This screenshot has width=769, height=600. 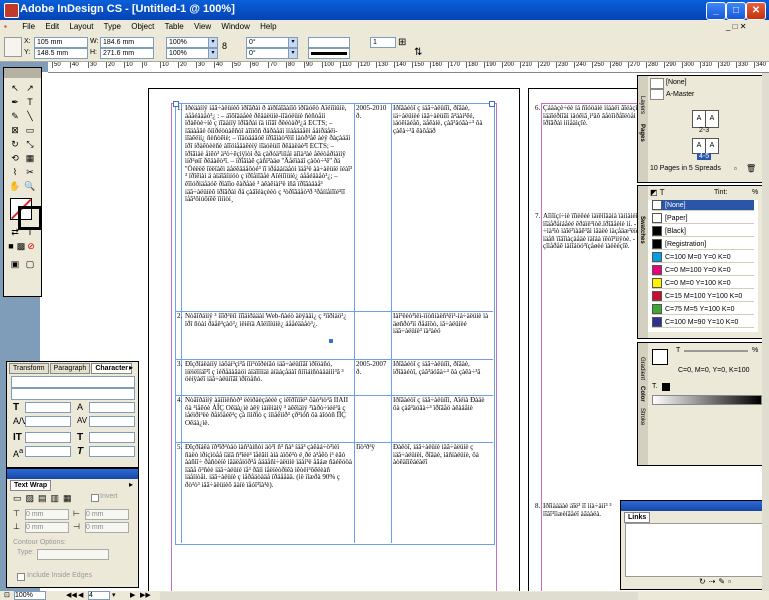 What do you see at coordinates (188, 42) in the screenshot?
I see `scale-x-field: 100%` at bounding box center [188, 42].